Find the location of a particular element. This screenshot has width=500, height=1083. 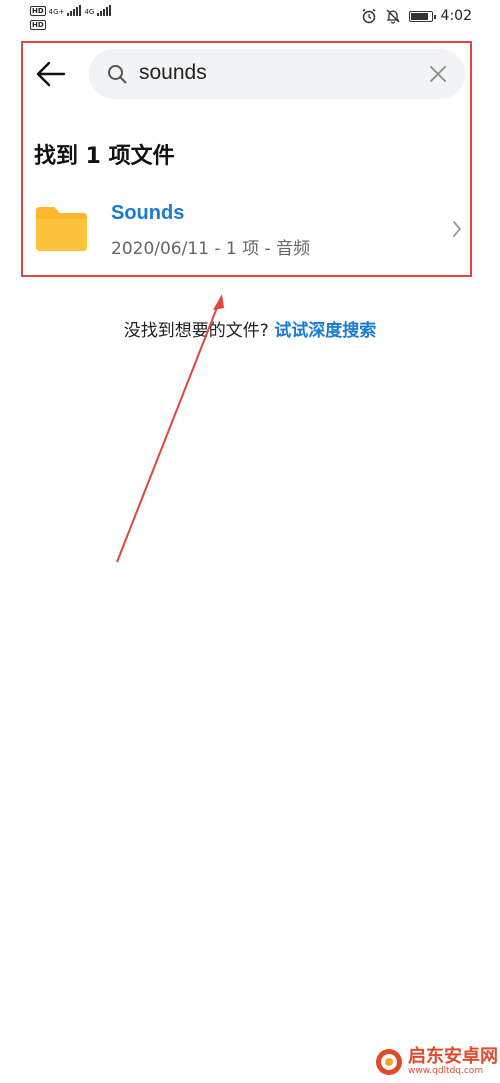

watermark-logo-icon is located at coordinates (389, 1062).